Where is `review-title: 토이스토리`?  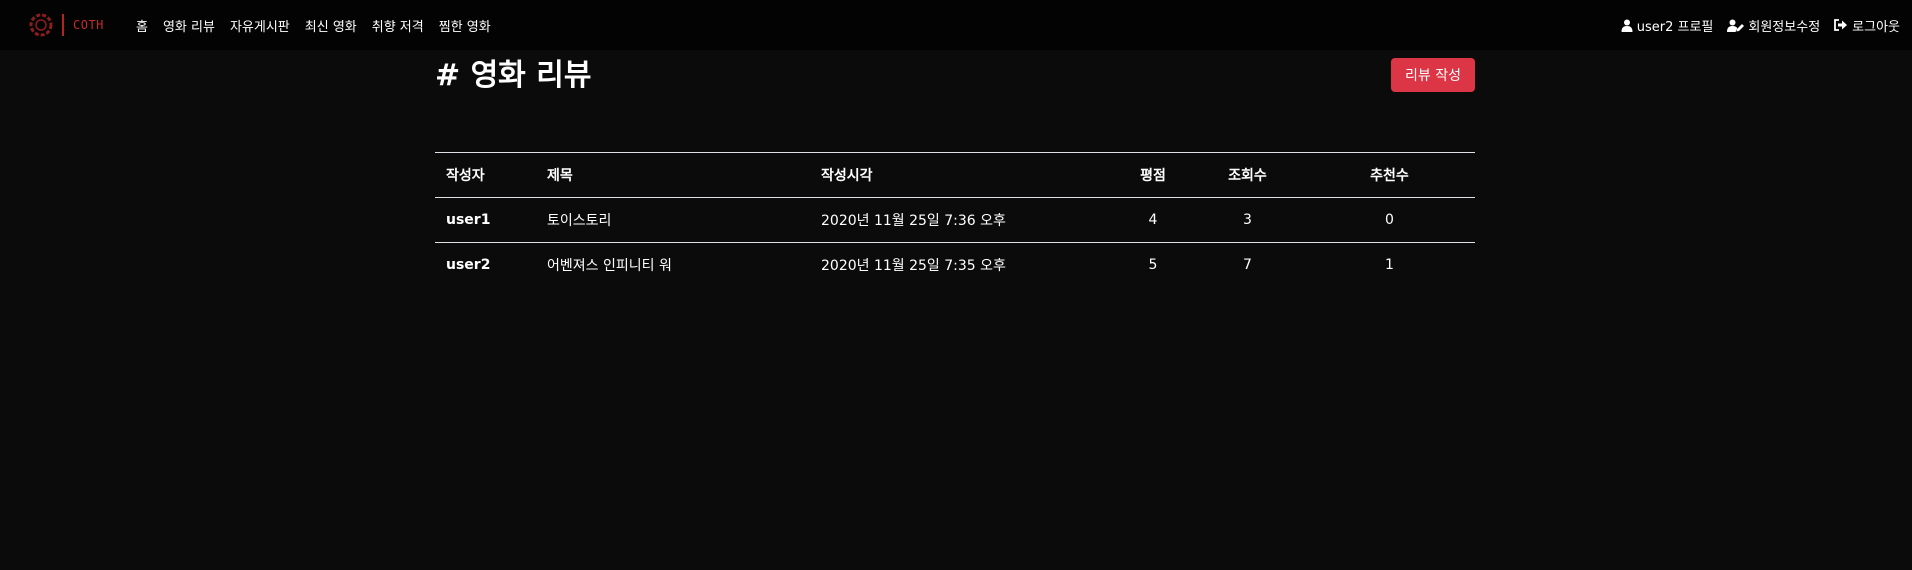
review-title: 토이스토리 is located at coordinates (684, 220).